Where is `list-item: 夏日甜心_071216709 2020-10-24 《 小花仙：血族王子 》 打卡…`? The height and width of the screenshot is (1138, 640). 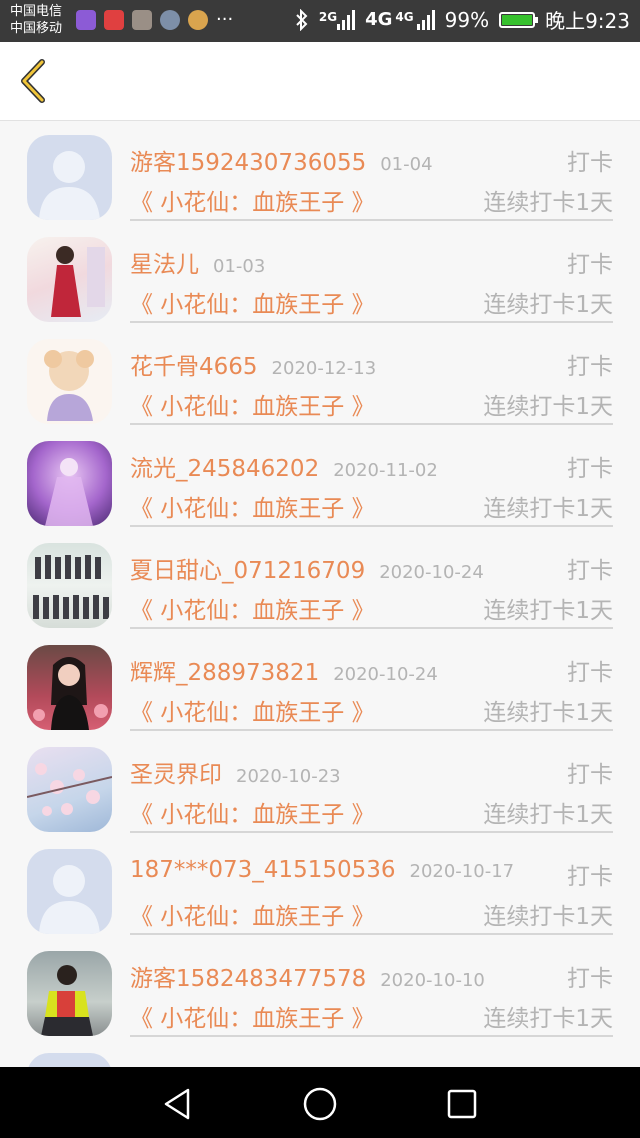
list-item: 夏日甜心_071216709 2020-10-24 《 小花仙：血族王子 》 打卡… is located at coordinates (320, 580).